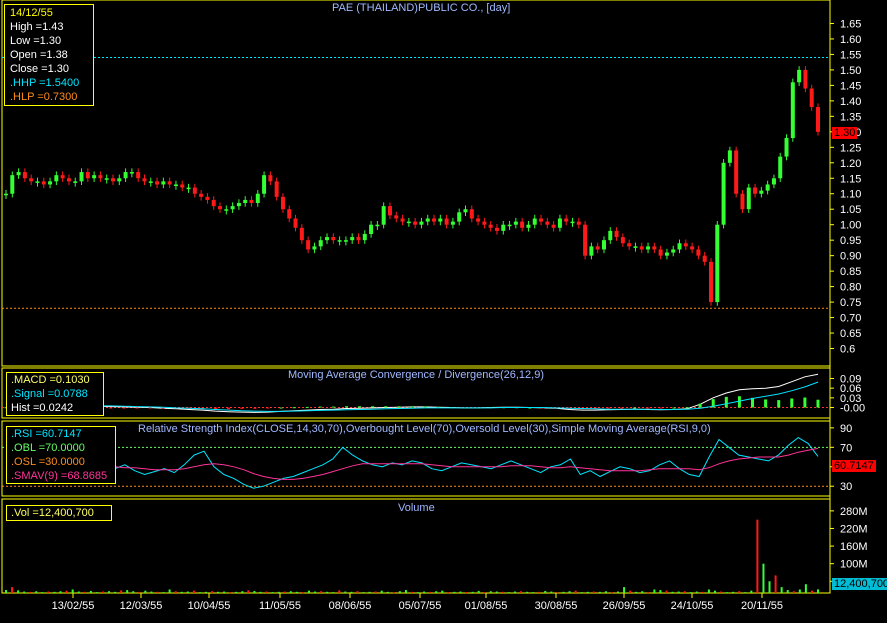  I want to click on info-hlp: .HLP =0.7300, so click(44, 97).